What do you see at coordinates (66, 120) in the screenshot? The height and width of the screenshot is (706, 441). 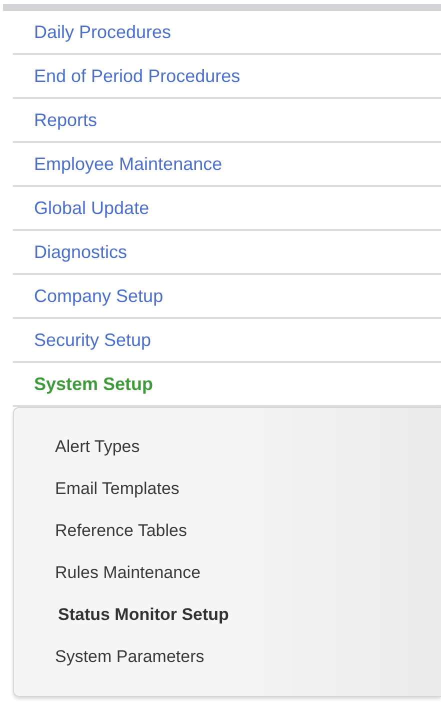 I see `menu-item: Reports` at bounding box center [66, 120].